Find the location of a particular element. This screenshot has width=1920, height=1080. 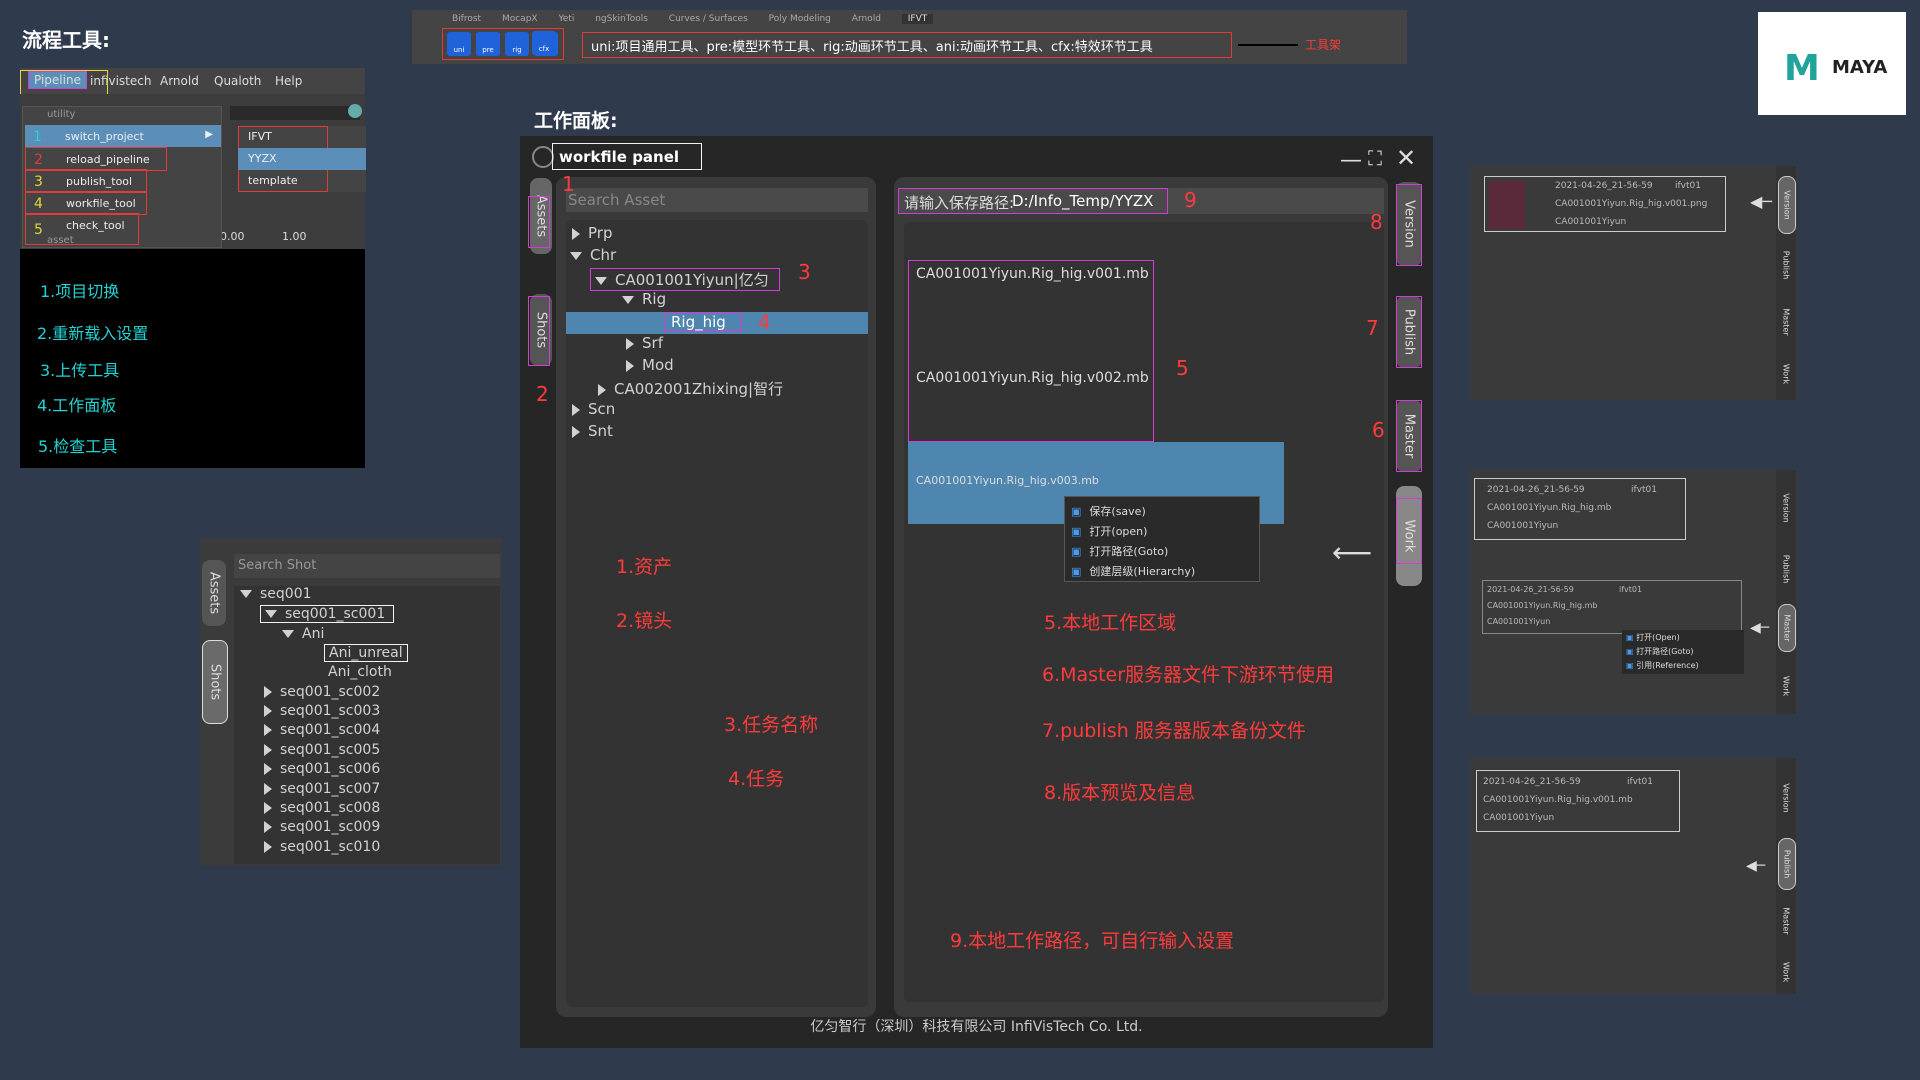

menu-help: Help is located at coordinates (288, 81).